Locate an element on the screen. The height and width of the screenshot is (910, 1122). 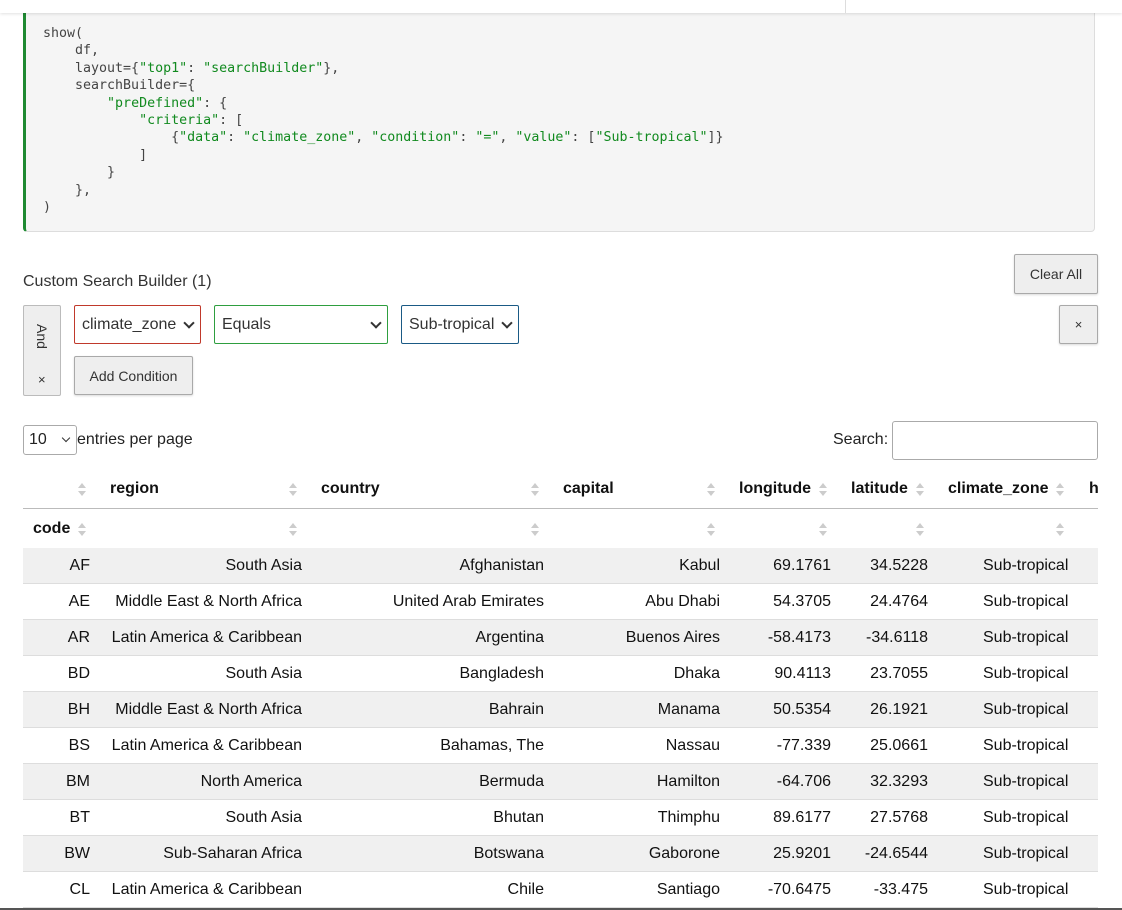
column-header-climate-zone: climate_zone is located at coordinates (998, 489).